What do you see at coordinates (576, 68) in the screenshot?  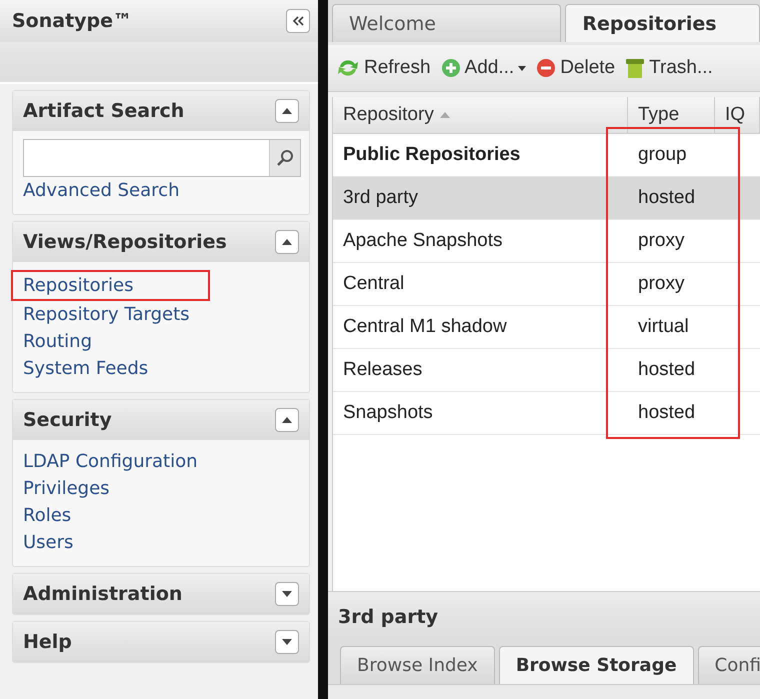 I see `toolbar-button: Delete` at bounding box center [576, 68].